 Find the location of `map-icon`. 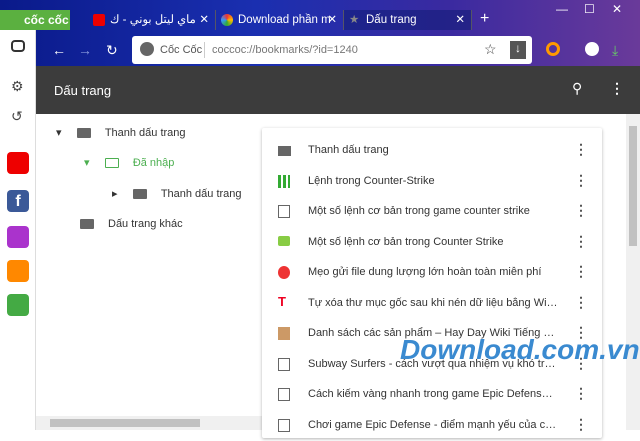

map-icon is located at coordinates (18, 305).